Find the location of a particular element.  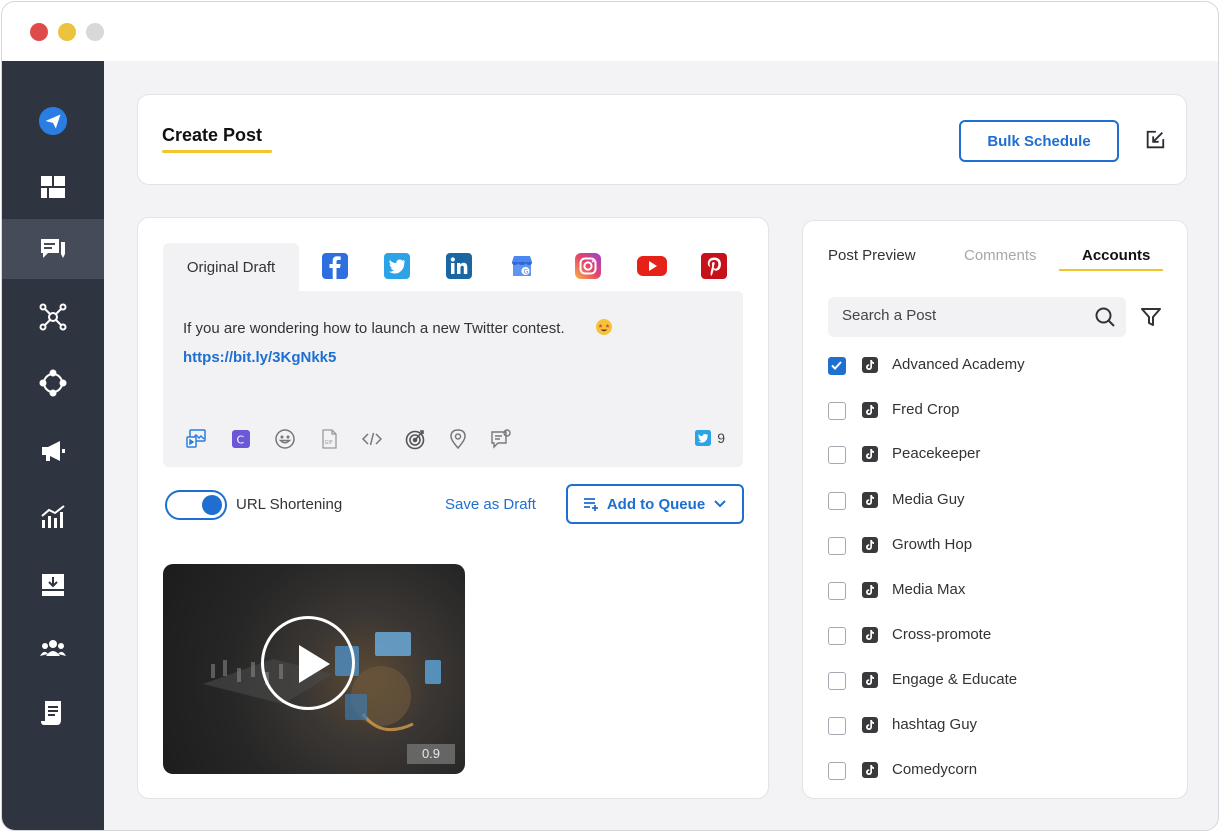

sidebar-item-analytics is located at coordinates (53, 517).